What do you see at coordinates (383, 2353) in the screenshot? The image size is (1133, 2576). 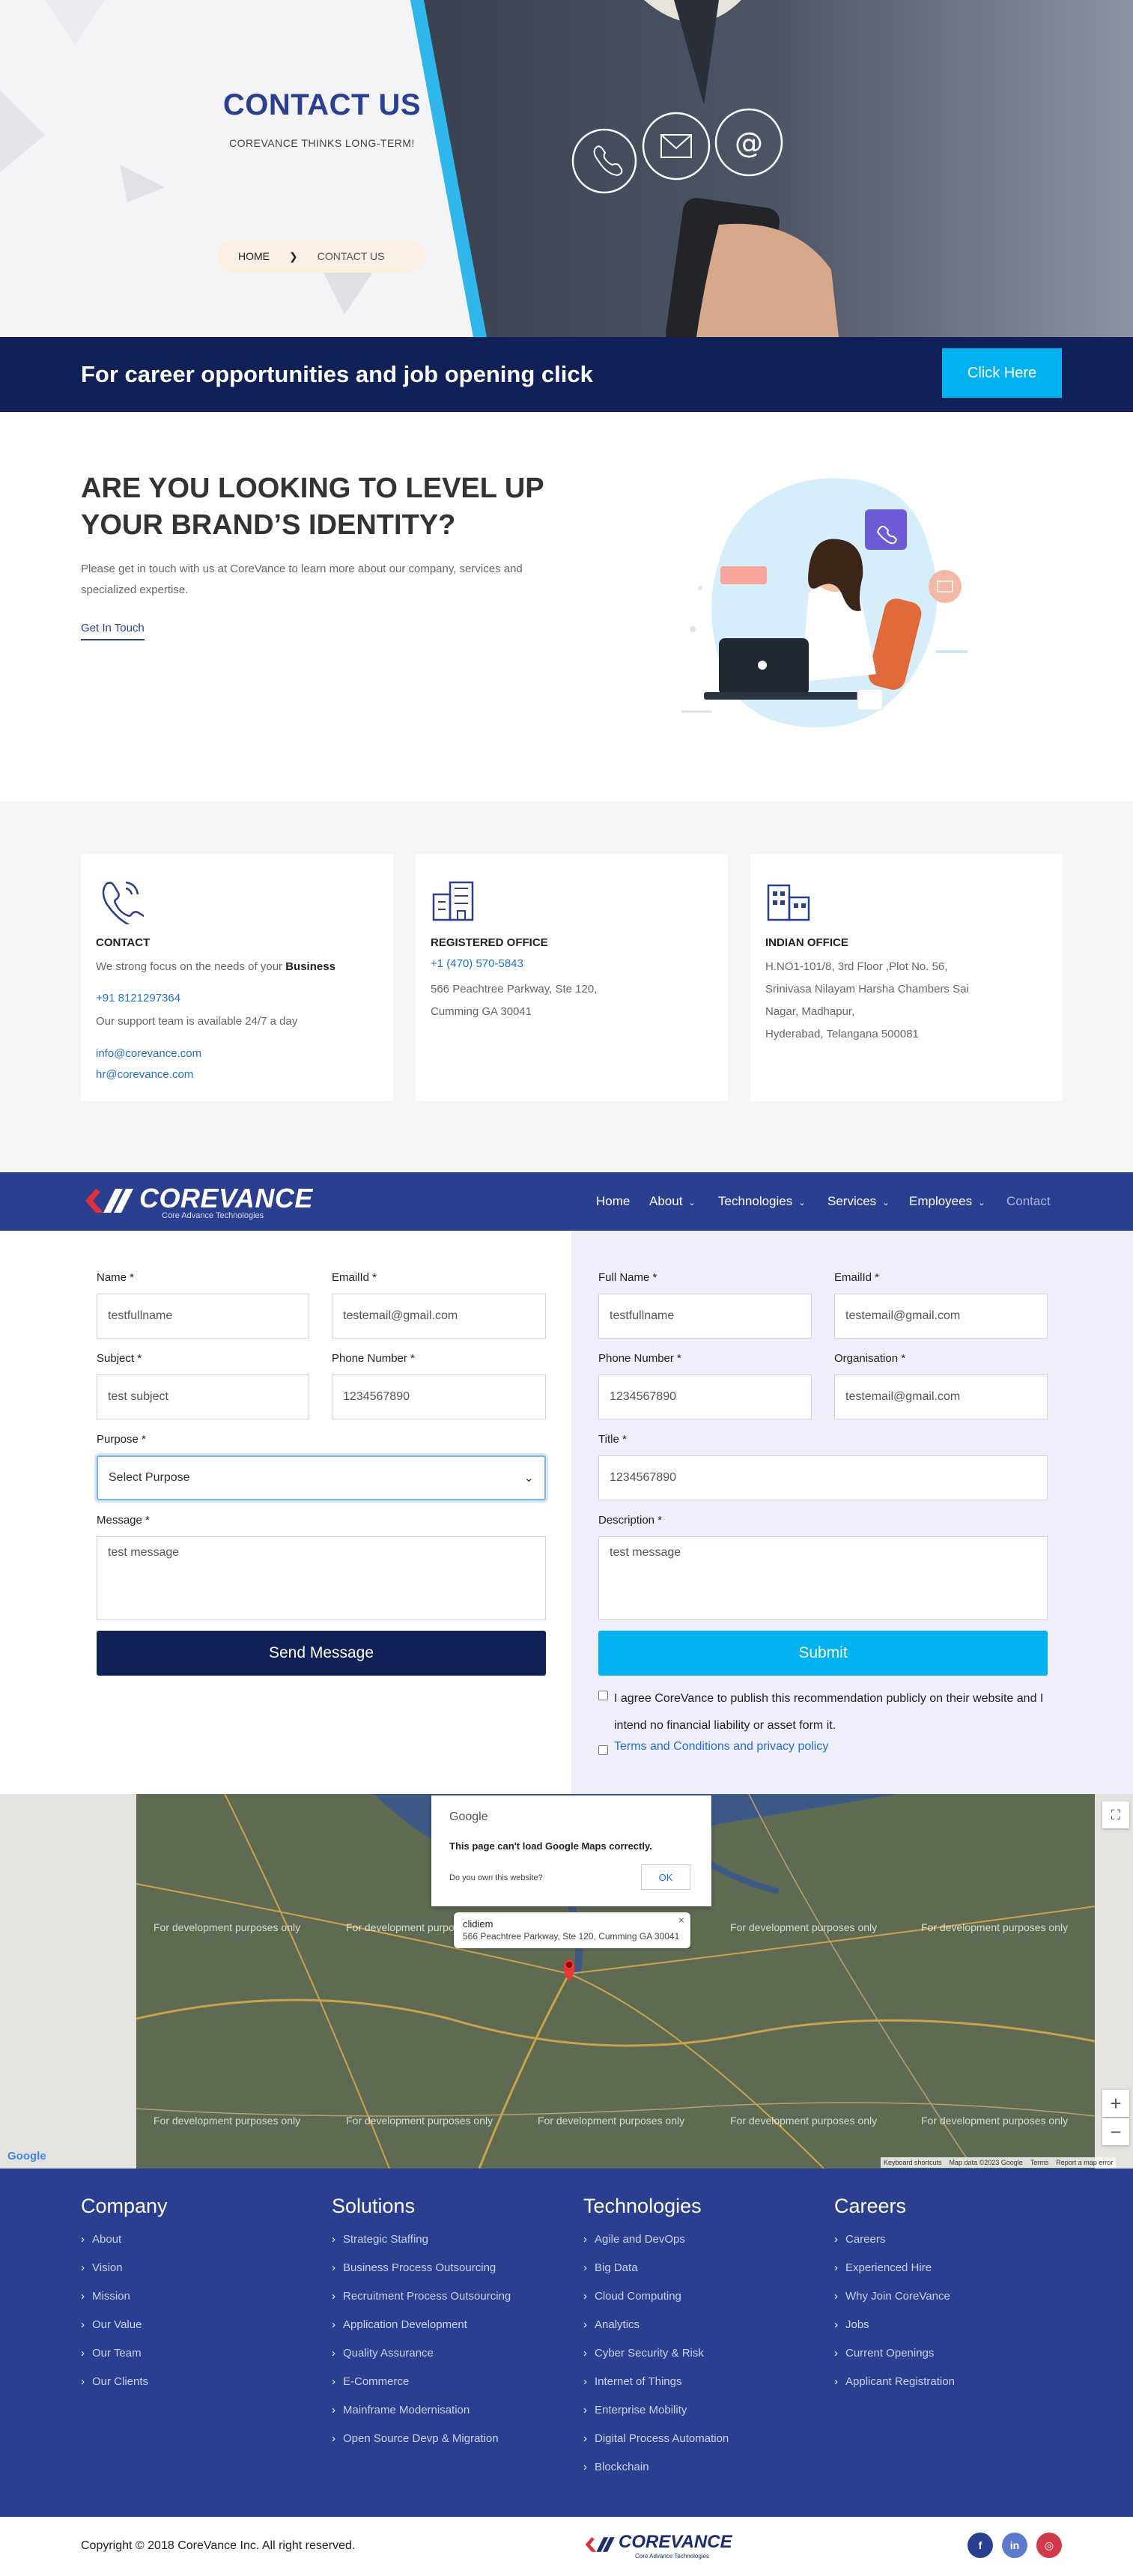 I see `footer-link: Quality Assurance` at bounding box center [383, 2353].